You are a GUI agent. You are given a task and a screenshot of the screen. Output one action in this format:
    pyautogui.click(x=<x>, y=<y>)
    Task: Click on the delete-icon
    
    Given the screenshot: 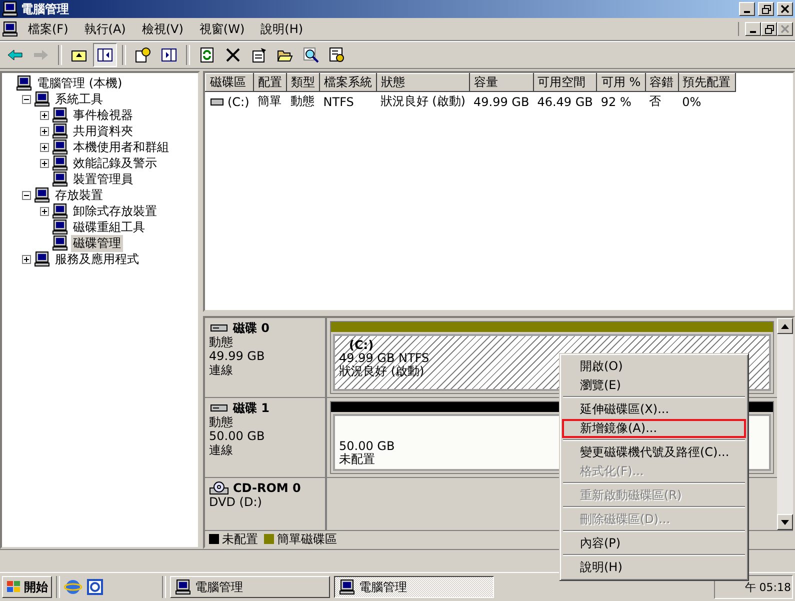 What is the action you would take?
    pyautogui.click(x=233, y=55)
    